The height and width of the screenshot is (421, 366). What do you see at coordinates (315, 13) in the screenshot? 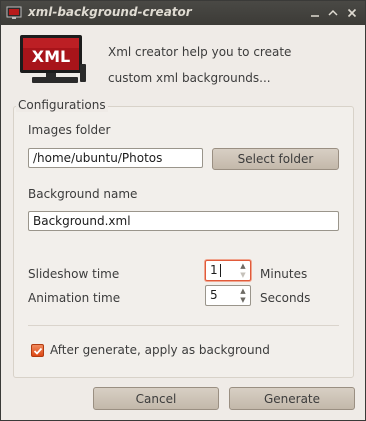
I see `minimize-icon` at bounding box center [315, 13].